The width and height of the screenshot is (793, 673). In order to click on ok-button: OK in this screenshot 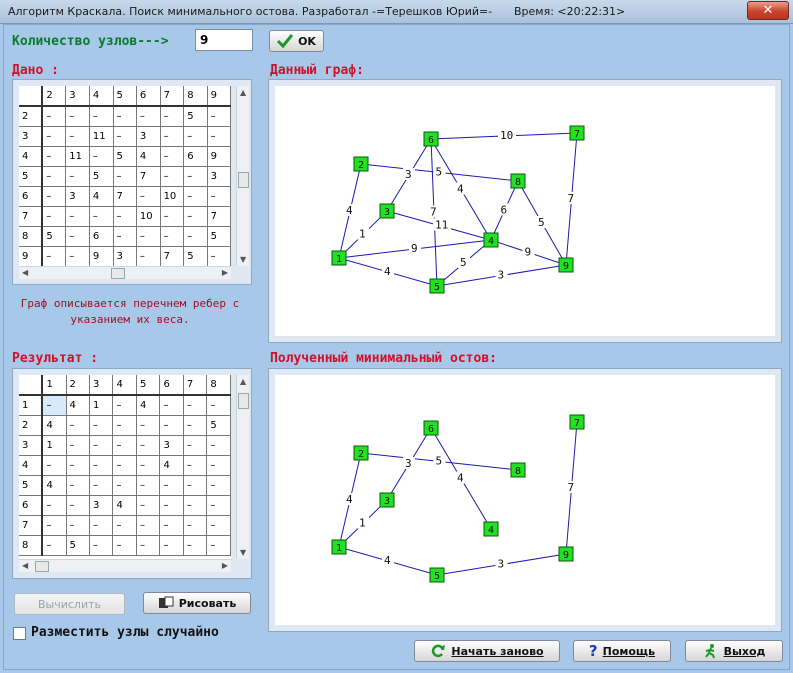, I will do `click(296, 41)`.